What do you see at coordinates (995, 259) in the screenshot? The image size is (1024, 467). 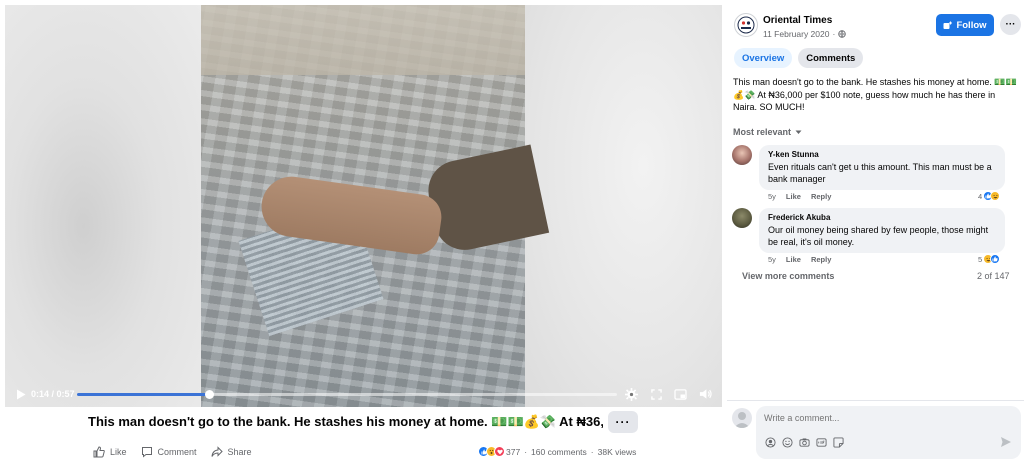 I see `like-reaction-icon` at bounding box center [995, 259].